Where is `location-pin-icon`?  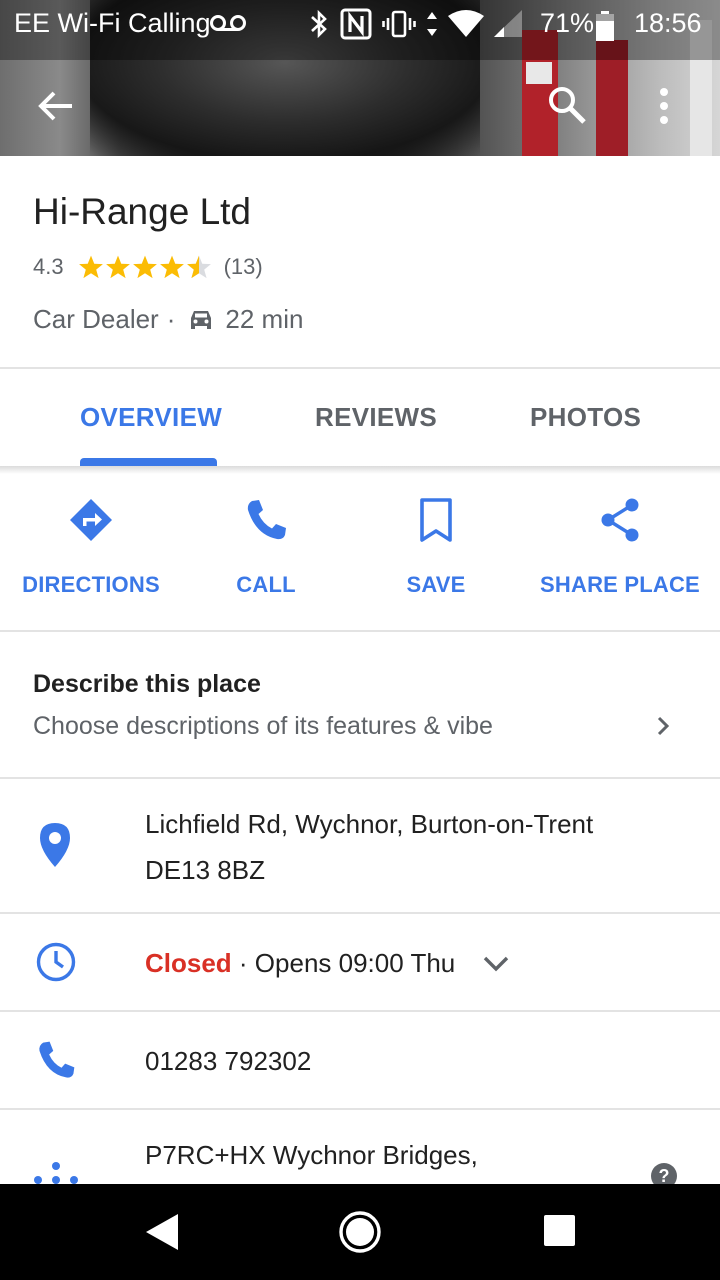
location-pin-icon is located at coordinates (55, 845).